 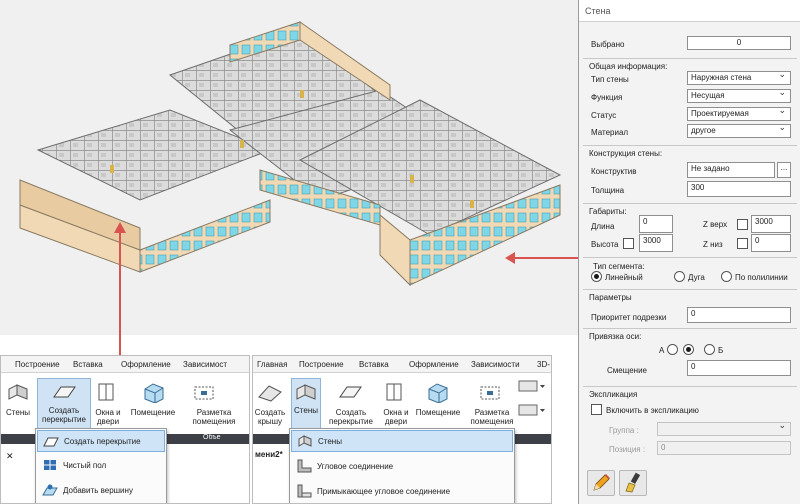 I want to click on clean-floor-icon, so click(x=50, y=465).